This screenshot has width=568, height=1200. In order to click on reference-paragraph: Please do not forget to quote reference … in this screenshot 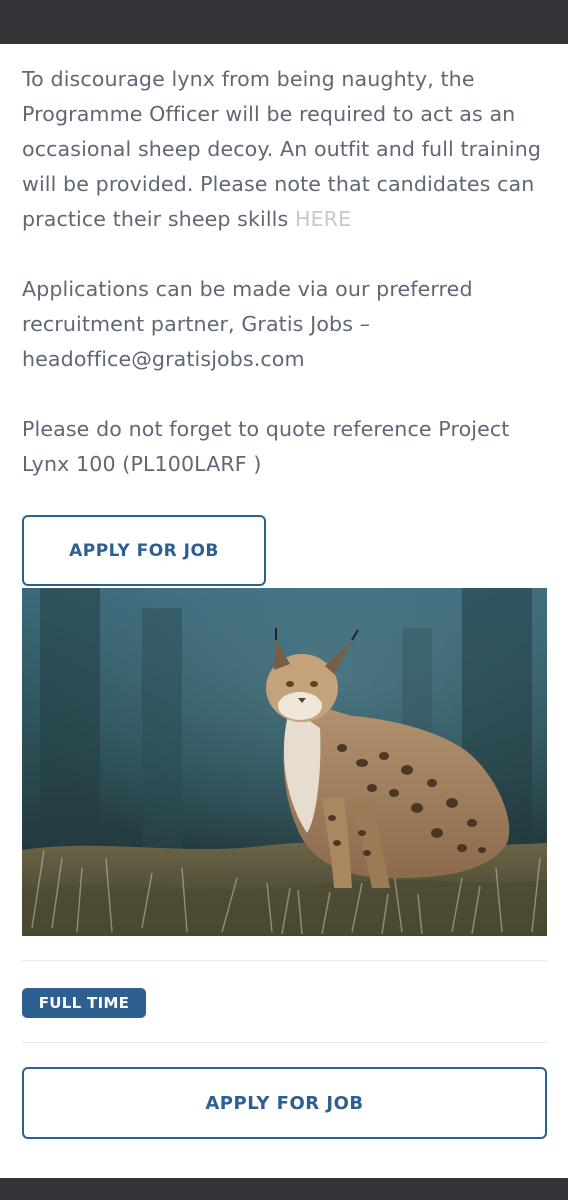, I will do `click(266, 446)`.